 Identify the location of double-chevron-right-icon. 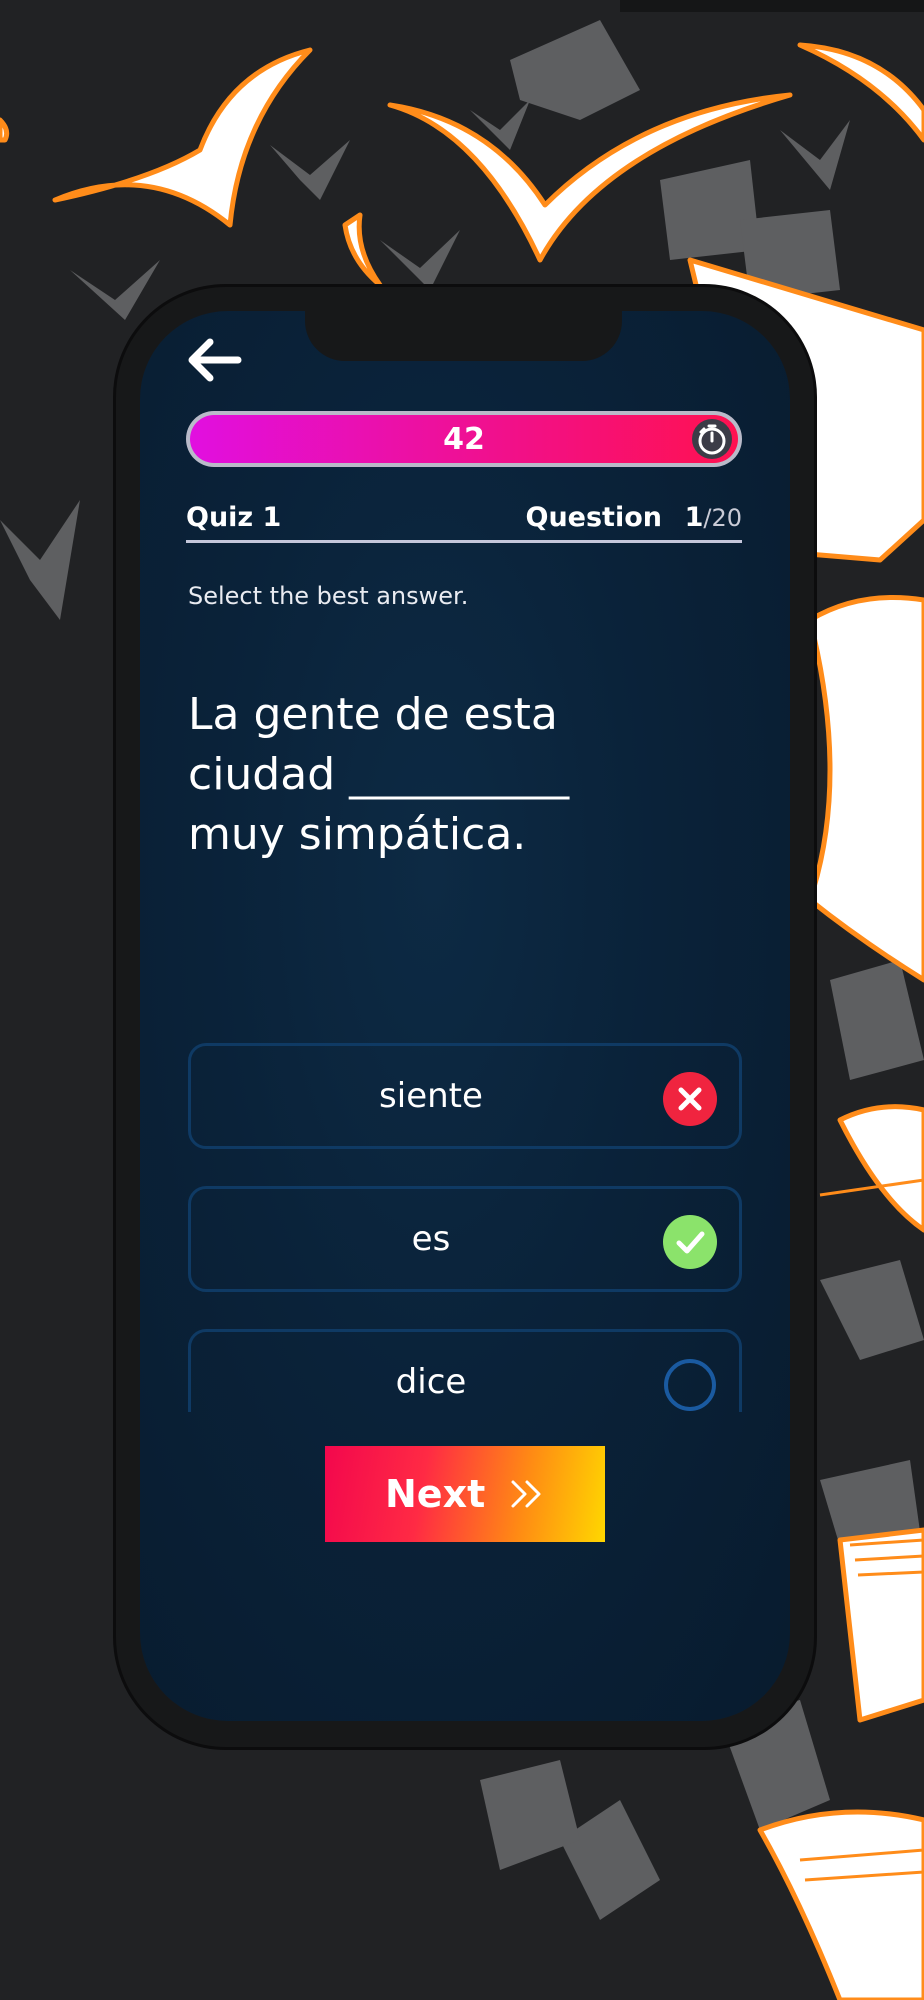
(526, 1494).